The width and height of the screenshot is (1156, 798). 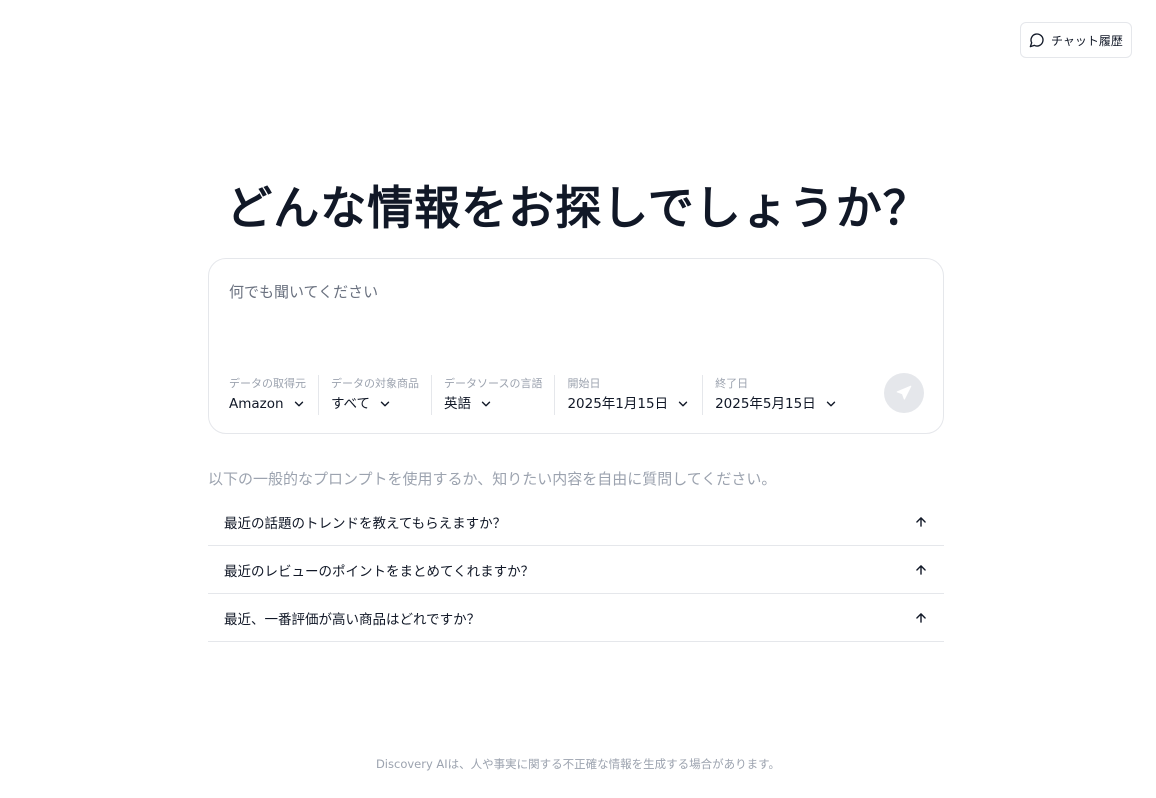 I want to click on filter-value: Amazon, so click(x=256, y=404).